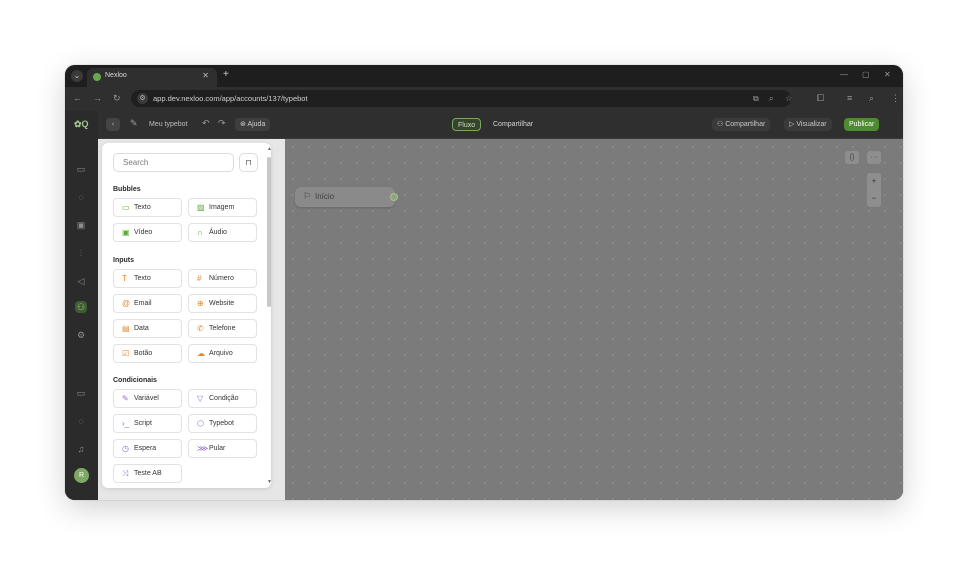 This screenshot has width=968, height=565. I want to click on jump-icon: ⋙, so click(203, 448).